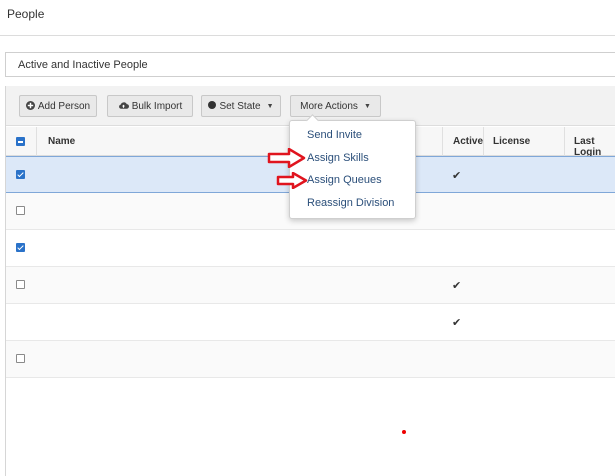 The width and height of the screenshot is (615, 476). I want to click on add-person-button: Add Person, so click(58, 106).